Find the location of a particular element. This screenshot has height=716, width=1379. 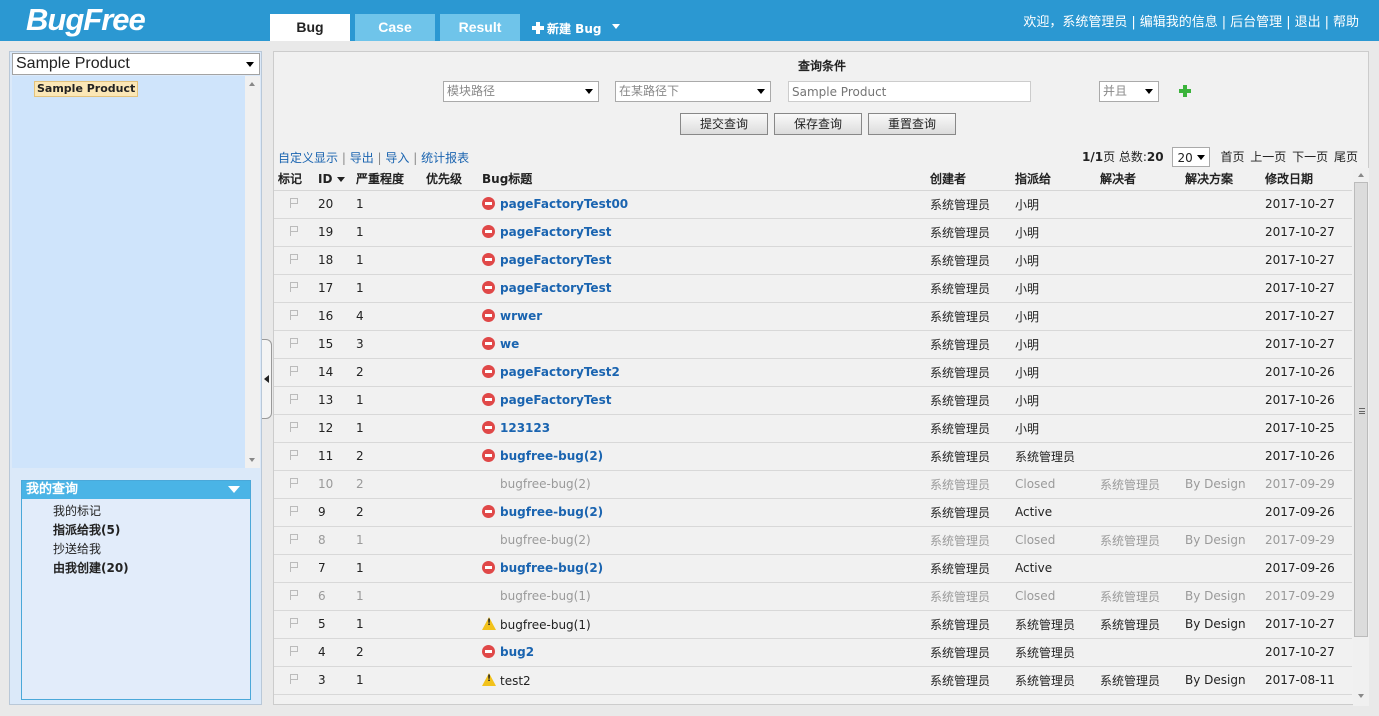

help-link: 帮助 is located at coordinates (1346, 22).